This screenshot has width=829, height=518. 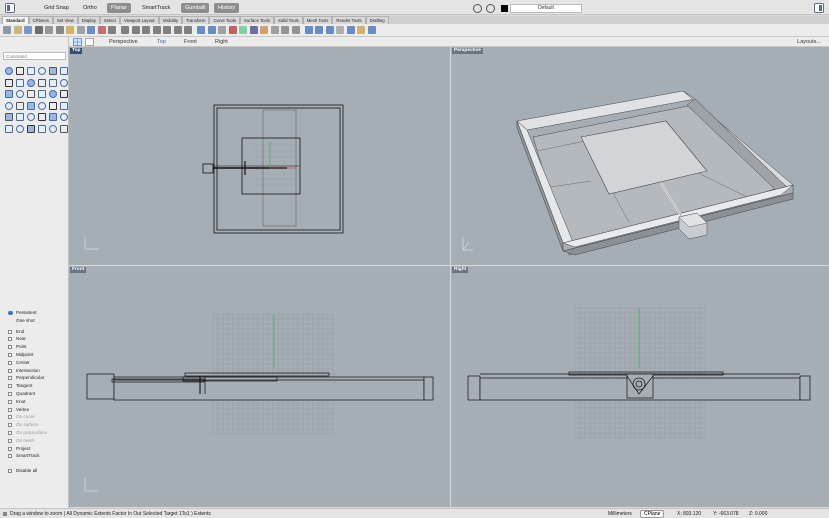 What do you see at coordinates (819, 8) in the screenshot?
I see `panel-toggle-icon` at bounding box center [819, 8].